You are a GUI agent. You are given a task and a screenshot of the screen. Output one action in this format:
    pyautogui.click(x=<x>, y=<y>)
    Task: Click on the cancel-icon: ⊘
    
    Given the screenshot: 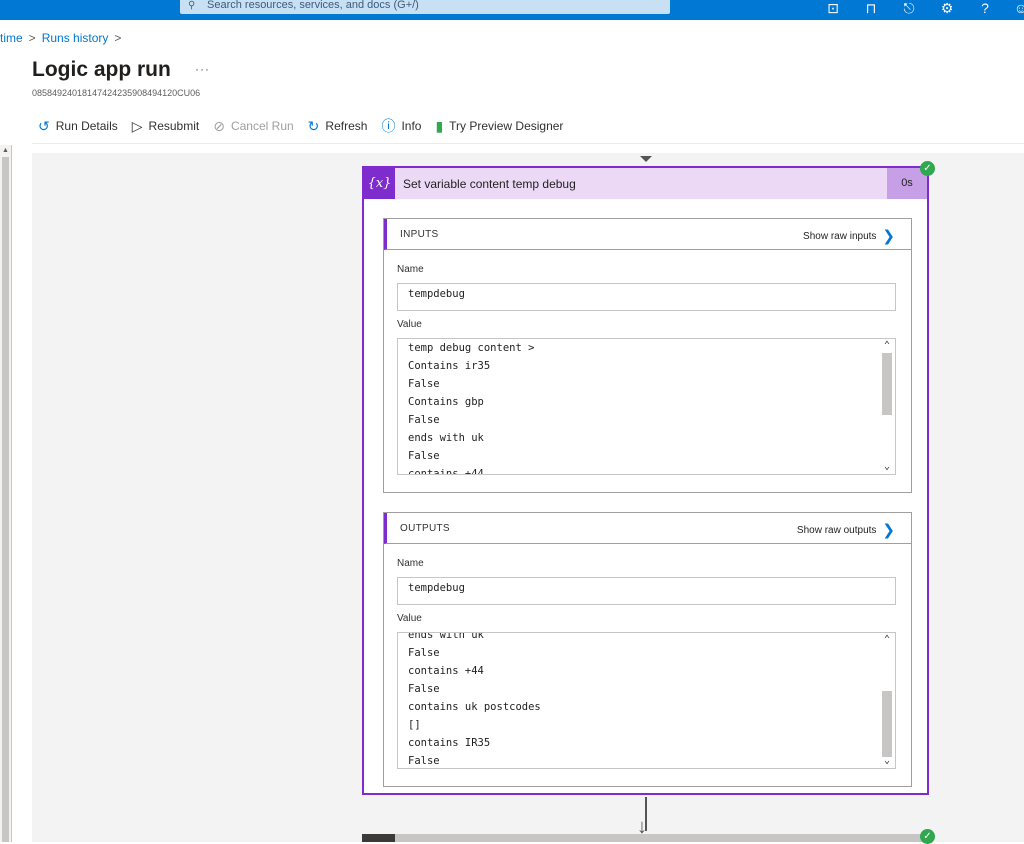 What is the action you would take?
    pyautogui.click(x=219, y=125)
    